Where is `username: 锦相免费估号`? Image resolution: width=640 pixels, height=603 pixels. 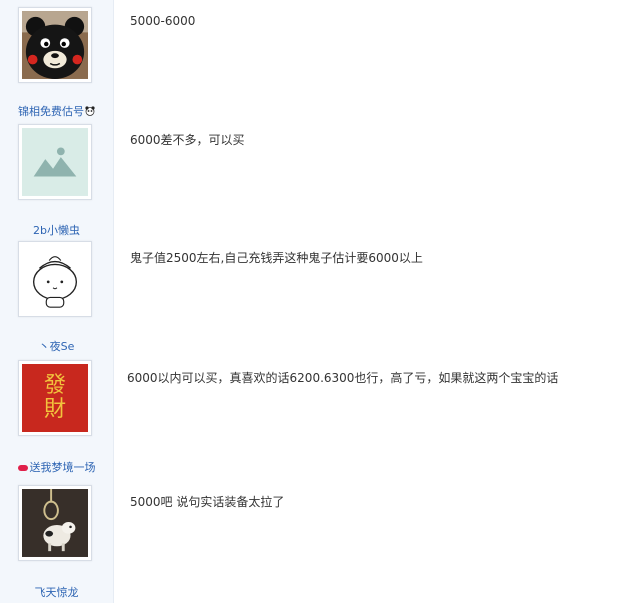
username: 锦相免费估号 is located at coordinates (56, 111).